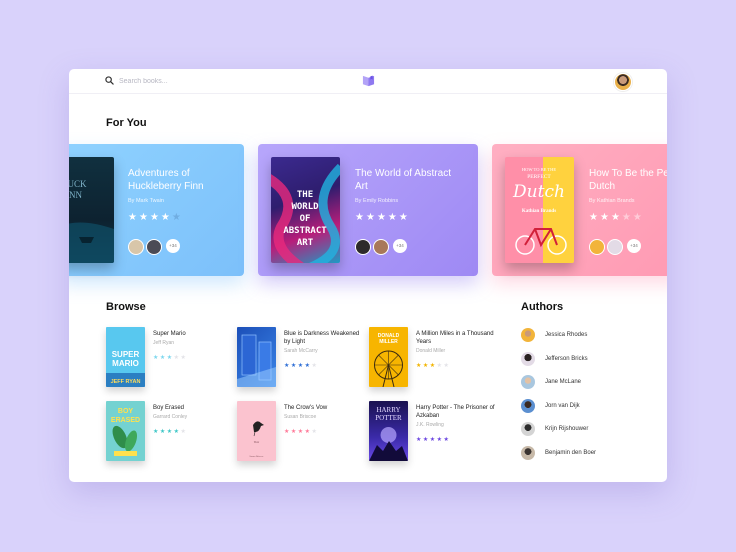 The height and width of the screenshot is (552, 736). Describe the element at coordinates (456, 338) in the screenshot. I see `book-title: A Million Miles in a Thousand Years` at that location.